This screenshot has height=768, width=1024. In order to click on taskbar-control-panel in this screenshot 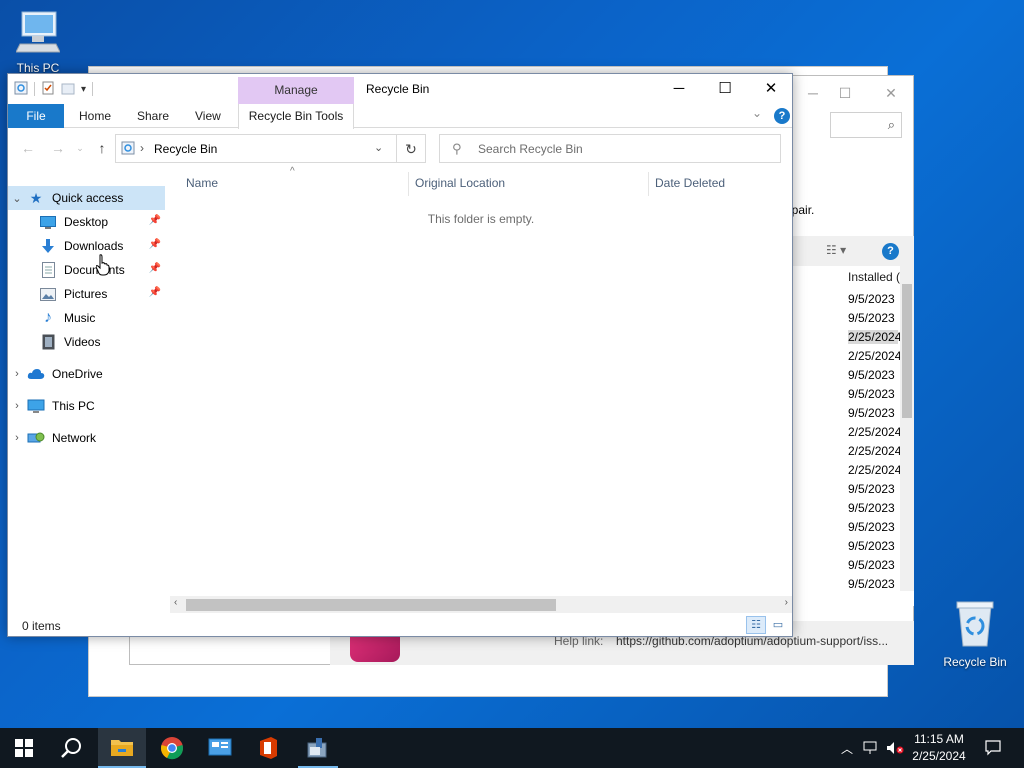, I will do `click(220, 748)`.